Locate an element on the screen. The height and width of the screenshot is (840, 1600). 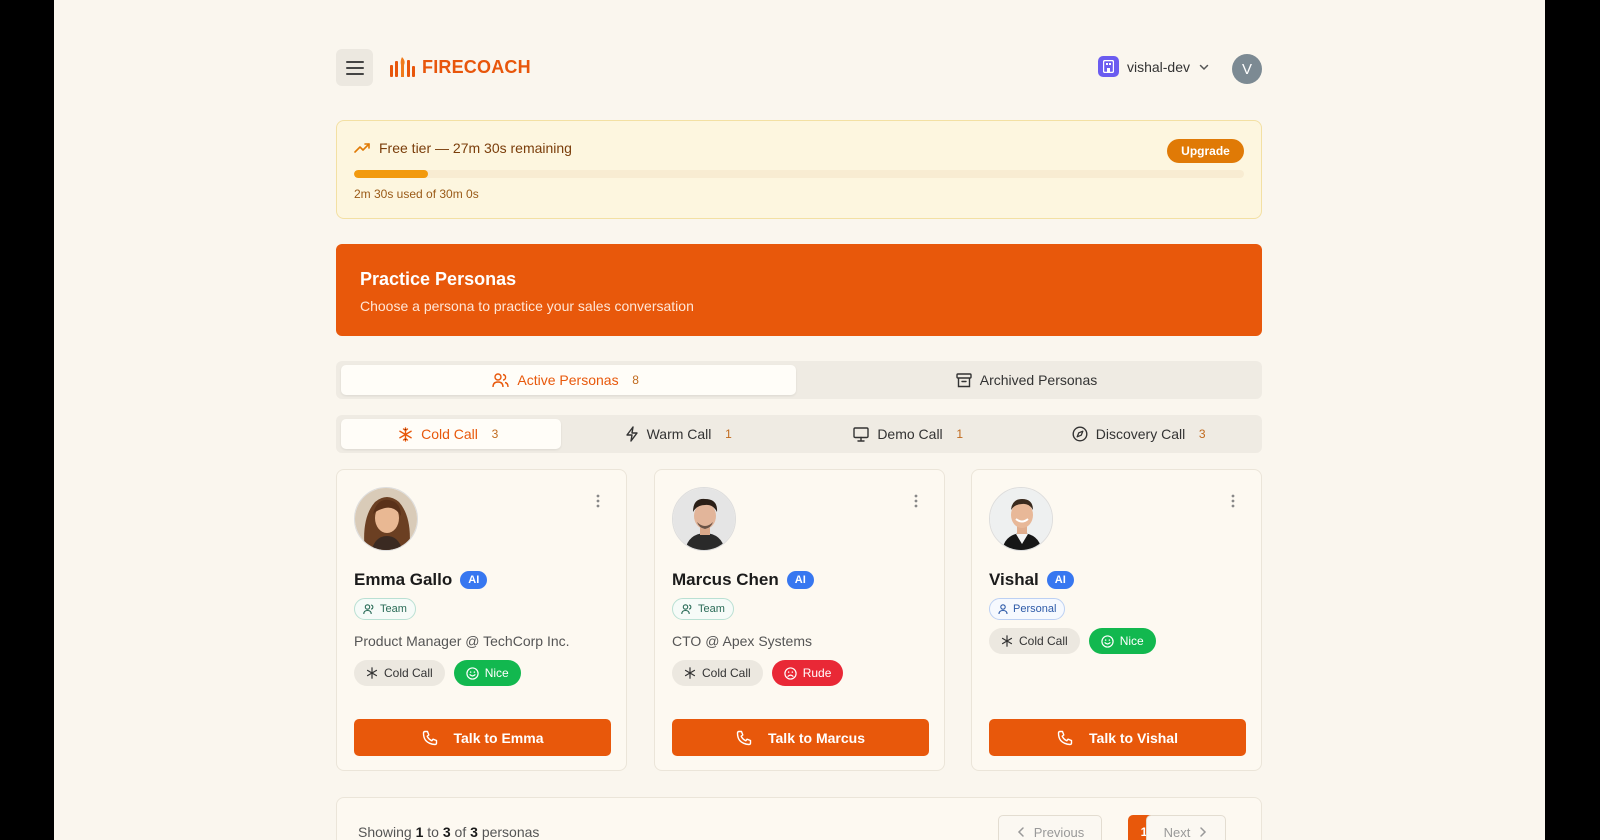
talk-button: Talk to Emma is located at coordinates (482, 737).